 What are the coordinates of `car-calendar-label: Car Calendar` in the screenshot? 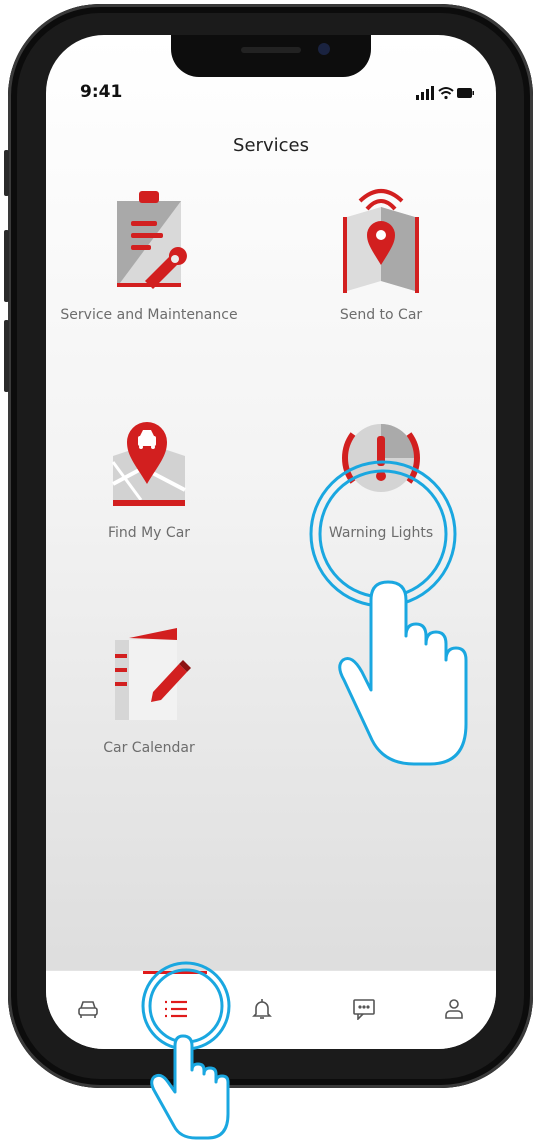 It's located at (149, 748).